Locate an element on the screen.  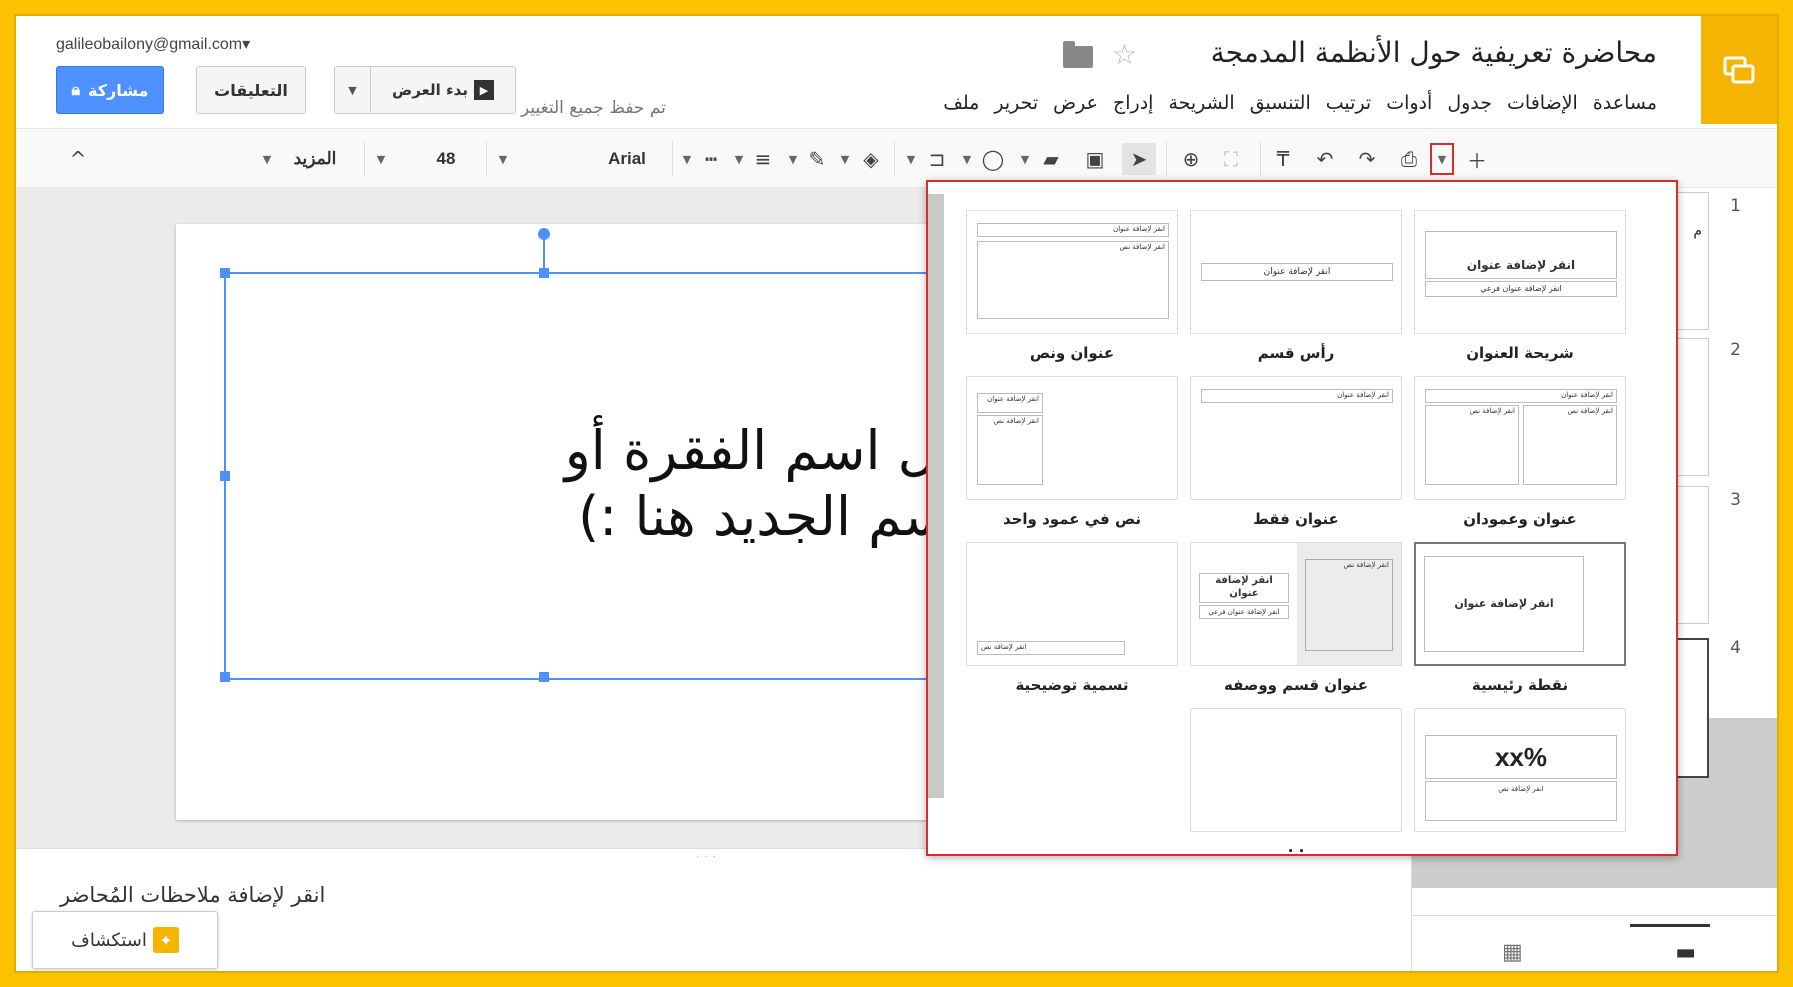
font-family-select: Arial is located at coordinates (627, 159).